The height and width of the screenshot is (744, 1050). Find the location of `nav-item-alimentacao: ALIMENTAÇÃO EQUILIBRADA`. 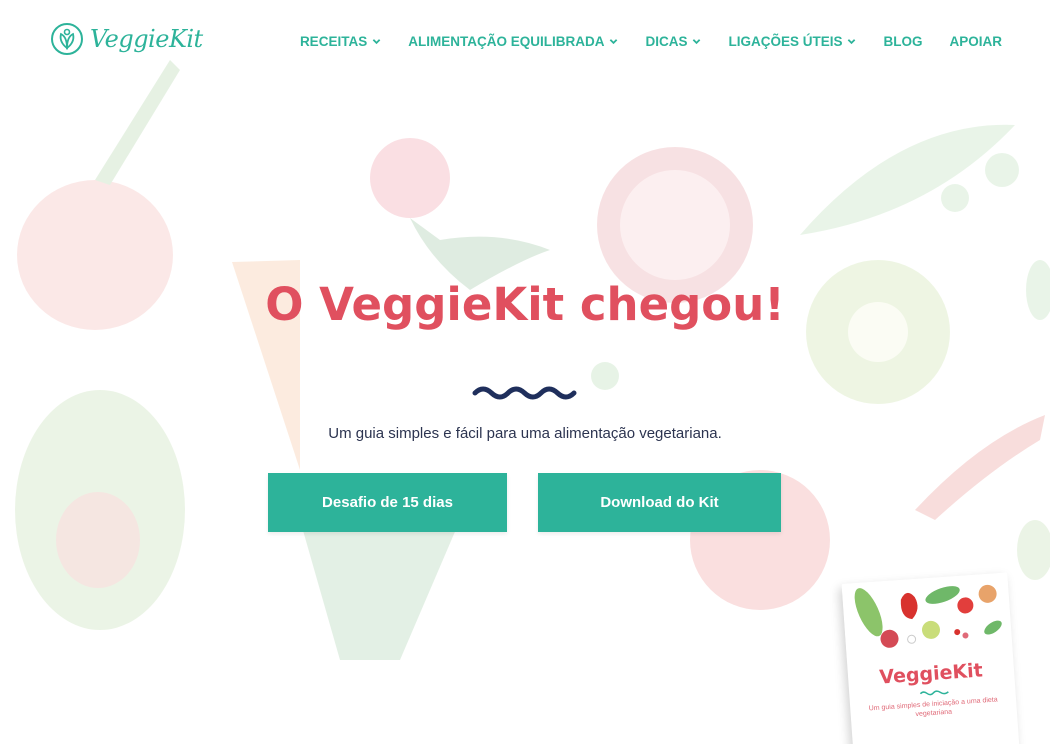

nav-item-alimentacao: ALIMENTAÇÃO EQUILIBRADA is located at coordinates (513, 41).